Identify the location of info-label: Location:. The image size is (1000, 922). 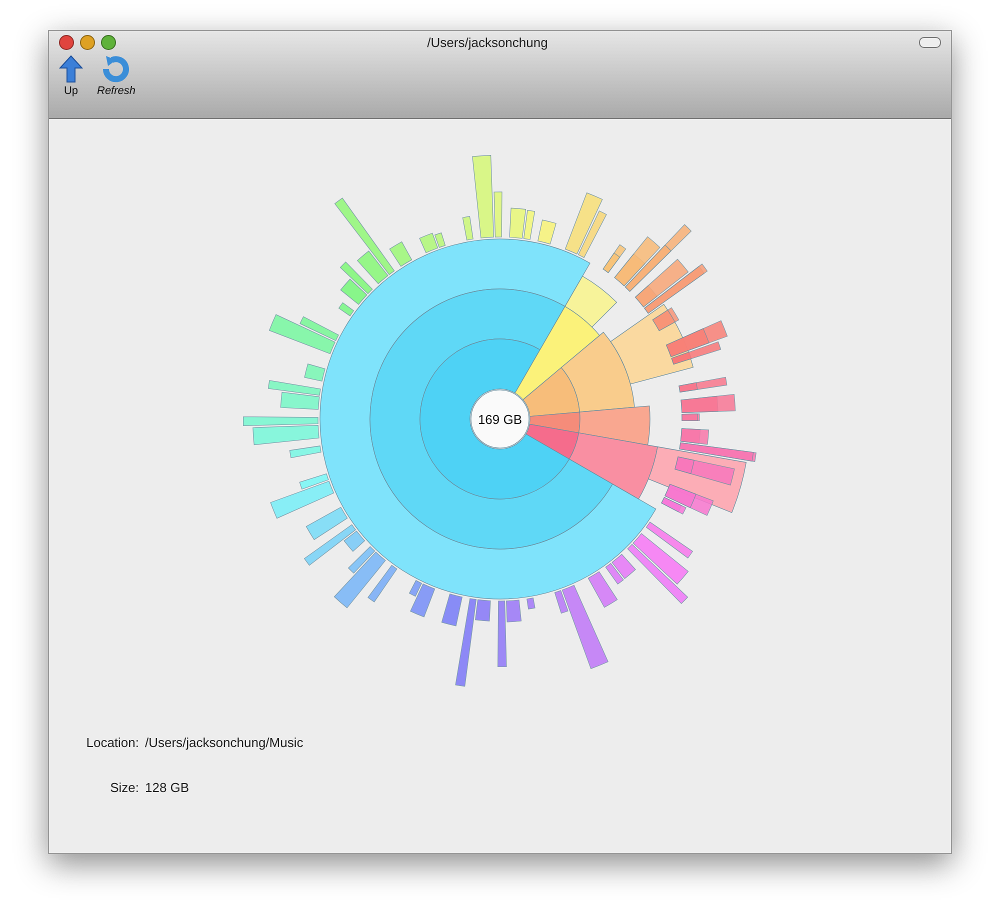
(112, 742).